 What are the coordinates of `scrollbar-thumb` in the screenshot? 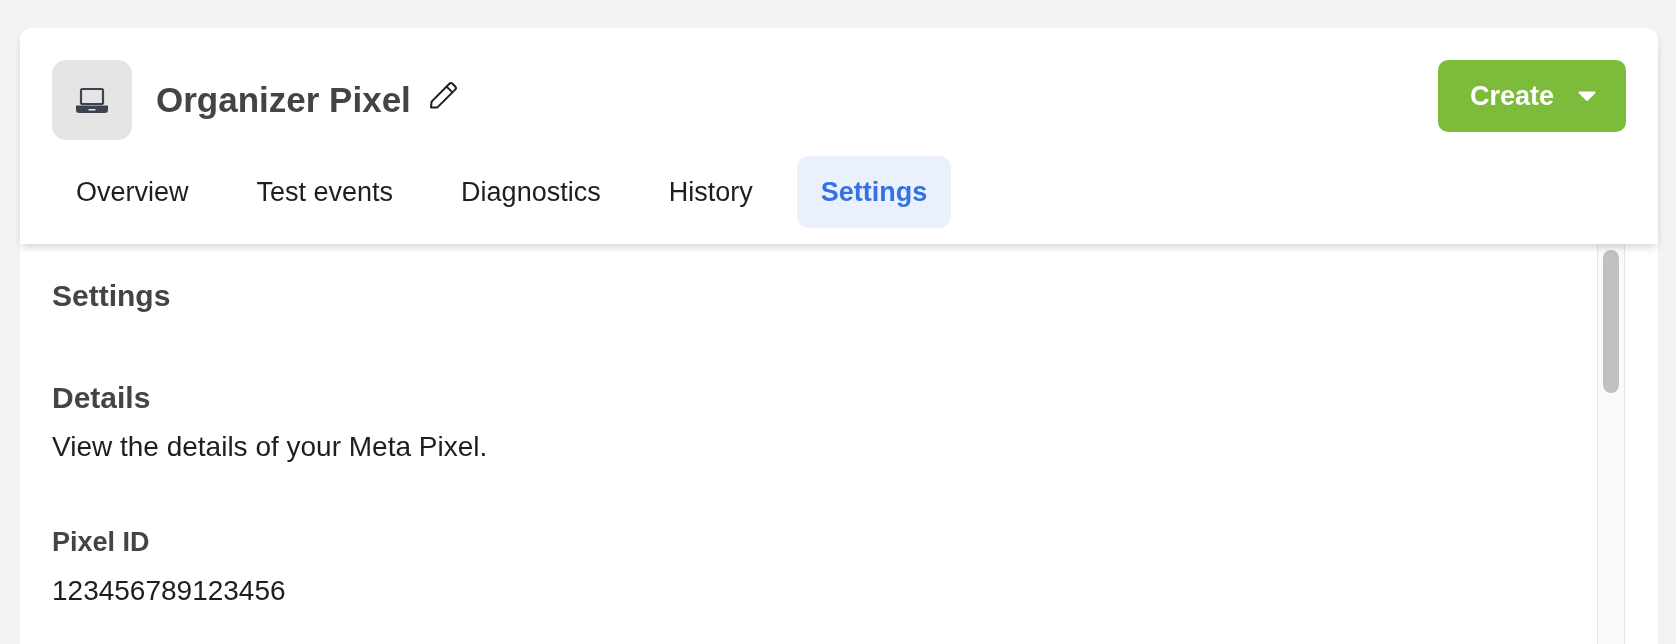 It's located at (1611, 321).